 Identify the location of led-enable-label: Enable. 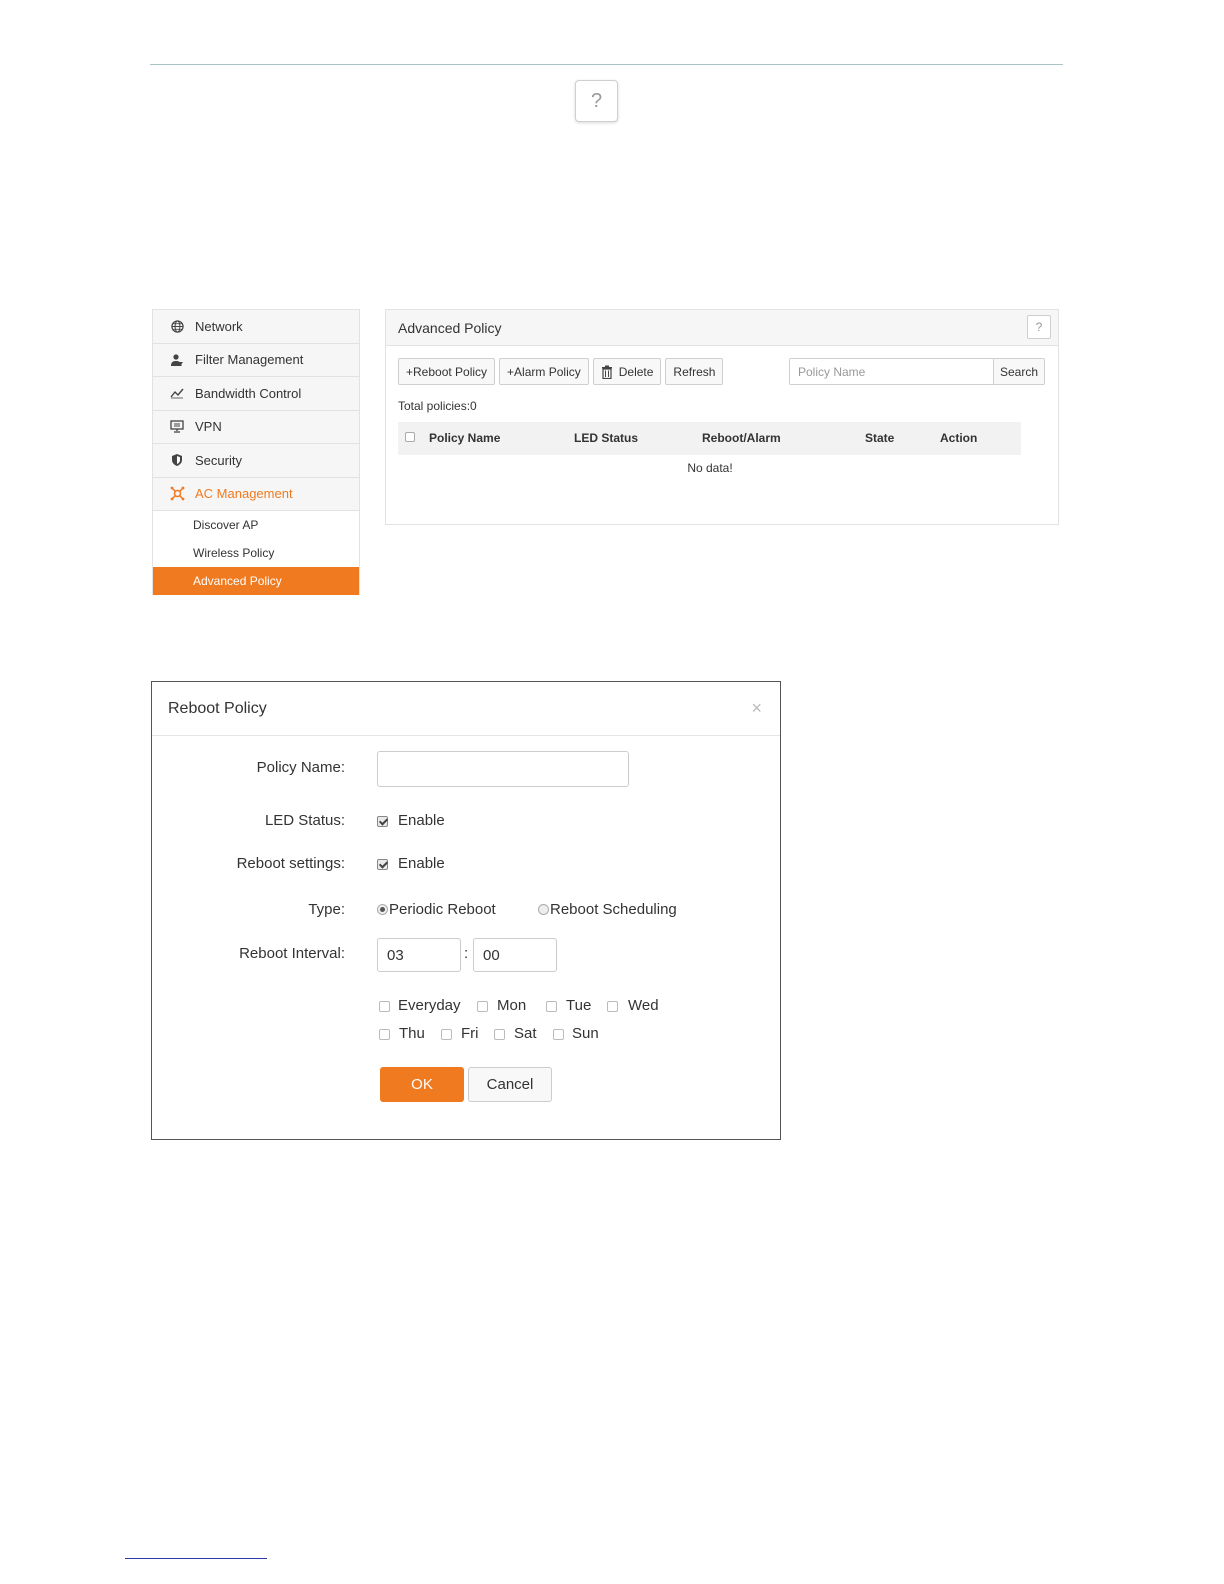
(421, 820).